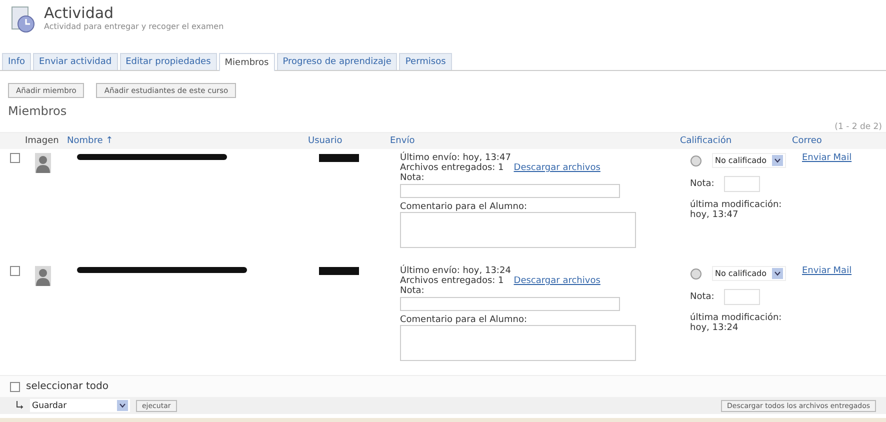 This screenshot has height=422, width=886. Describe the element at coordinates (455, 158) in the screenshot. I see `submission-time: Último envío: hoy, 13:47` at that location.